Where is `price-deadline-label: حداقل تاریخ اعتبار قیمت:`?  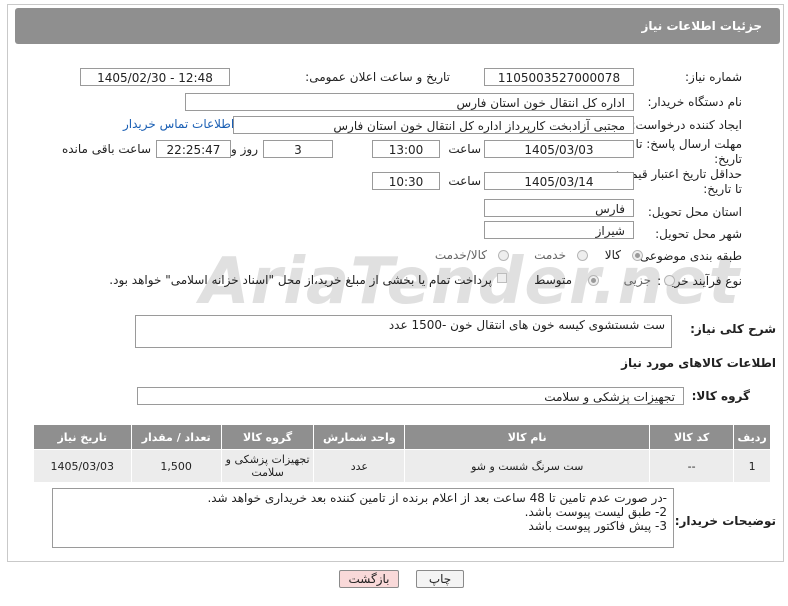
price-deadline-label: حداقل تاریخ اعتبار قیمت: is located at coordinates (678, 174).